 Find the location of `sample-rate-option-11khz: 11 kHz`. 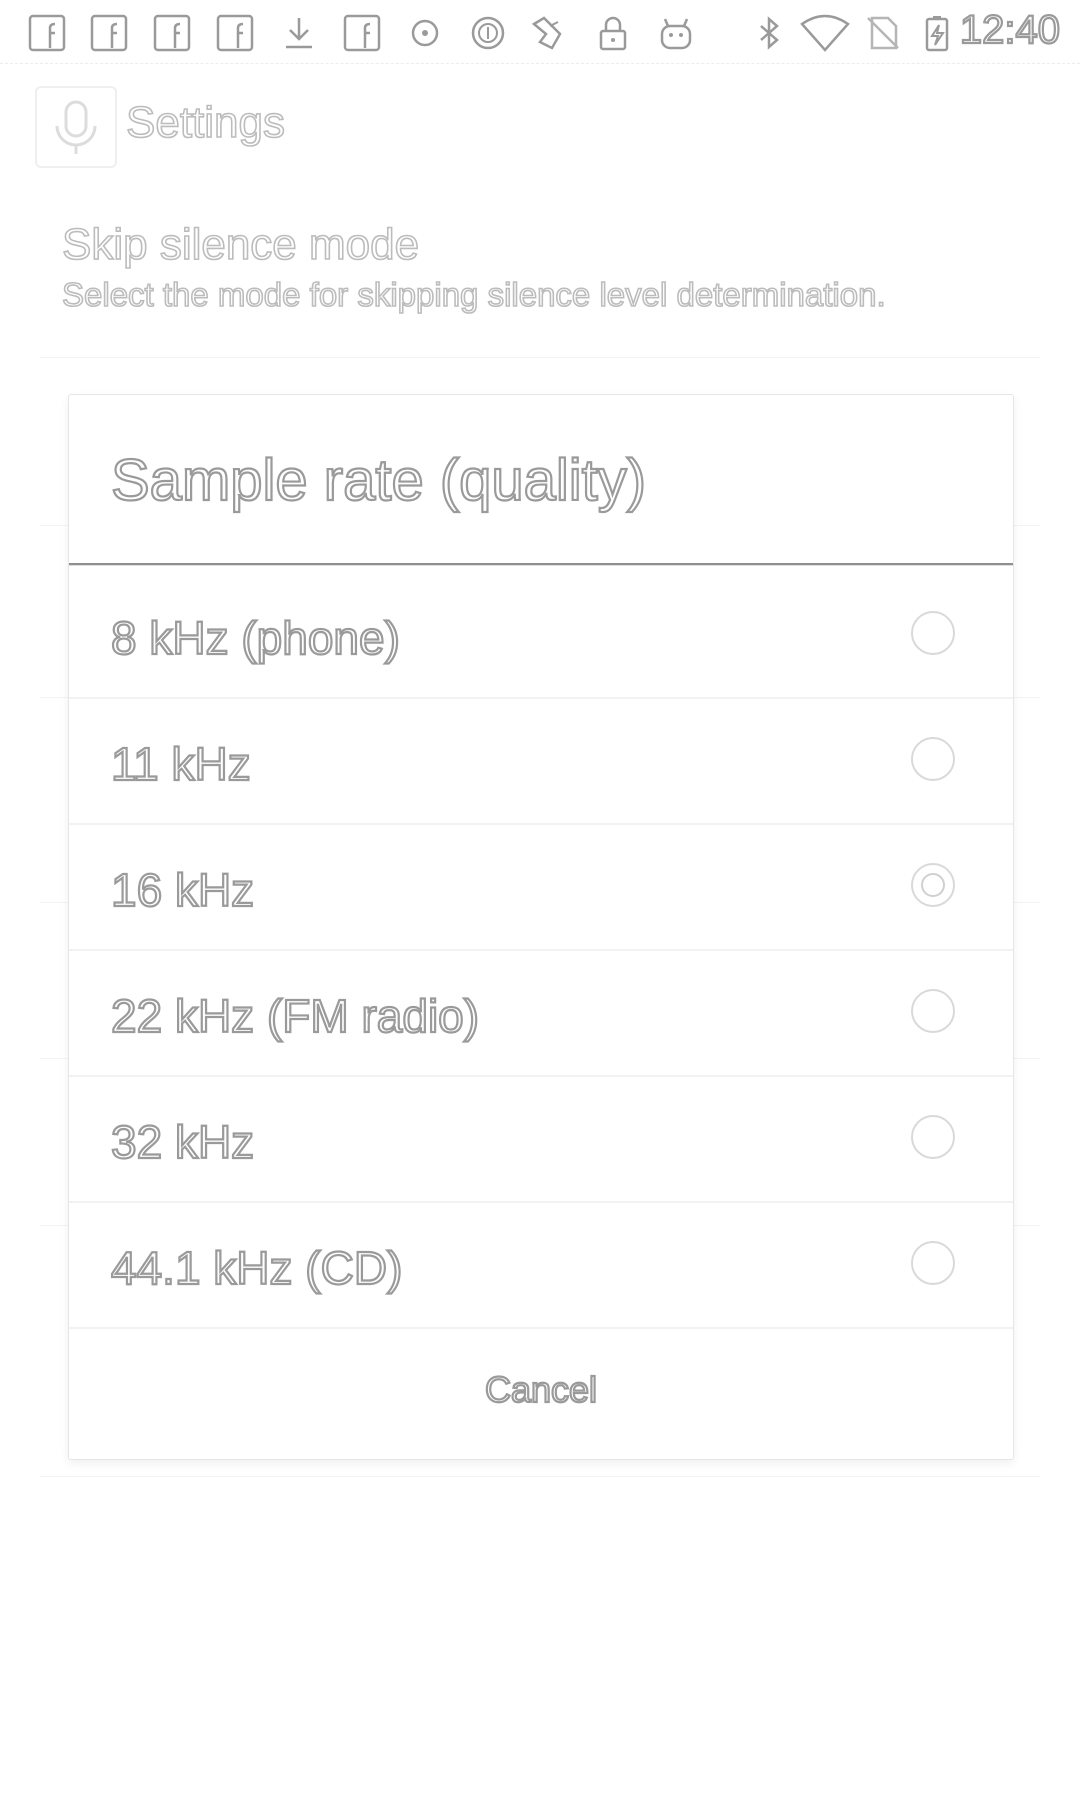

sample-rate-option-11khz: 11 kHz is located at coordinates (541, 762).